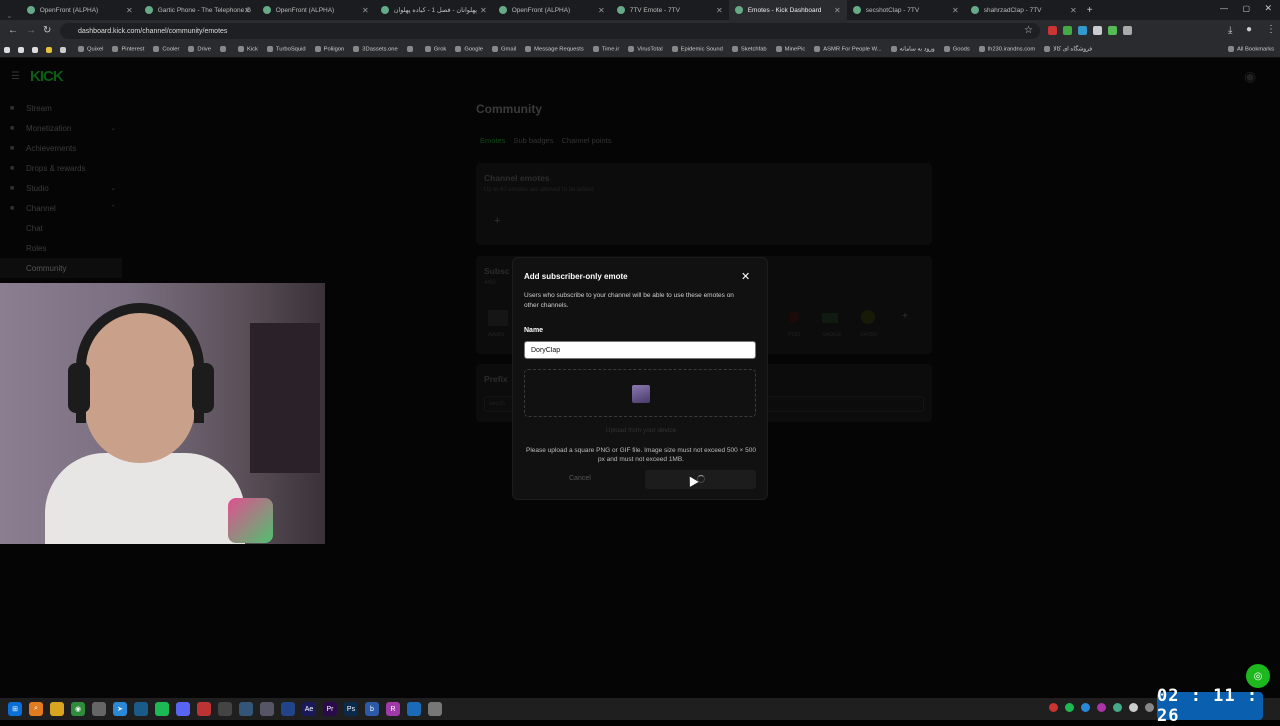 This screenshot has width=1280, height=726. Describe the element at coordinates (78, 709) in the screenshot. I see `chrome-icon: ◉` at that location.